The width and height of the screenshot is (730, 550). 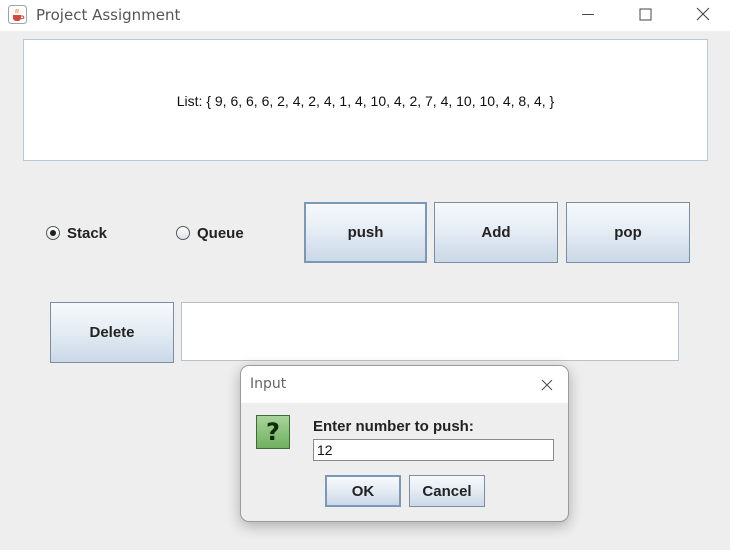 What do you see at coordinates (447, 491) in the screenshot?
I see `cancel-button: Cancel` at bounding box center [447, 491].